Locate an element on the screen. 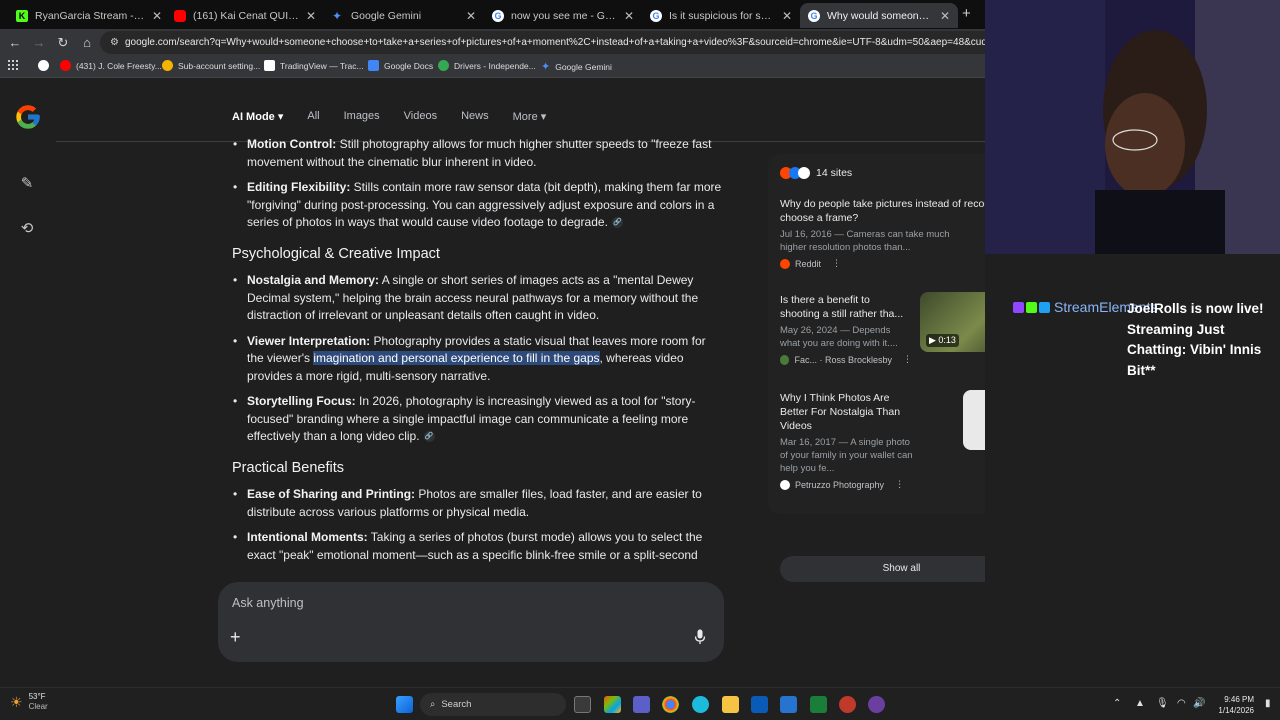 The image size is (1280, 720). tab-images: Images is located at coordinates (362, 116).